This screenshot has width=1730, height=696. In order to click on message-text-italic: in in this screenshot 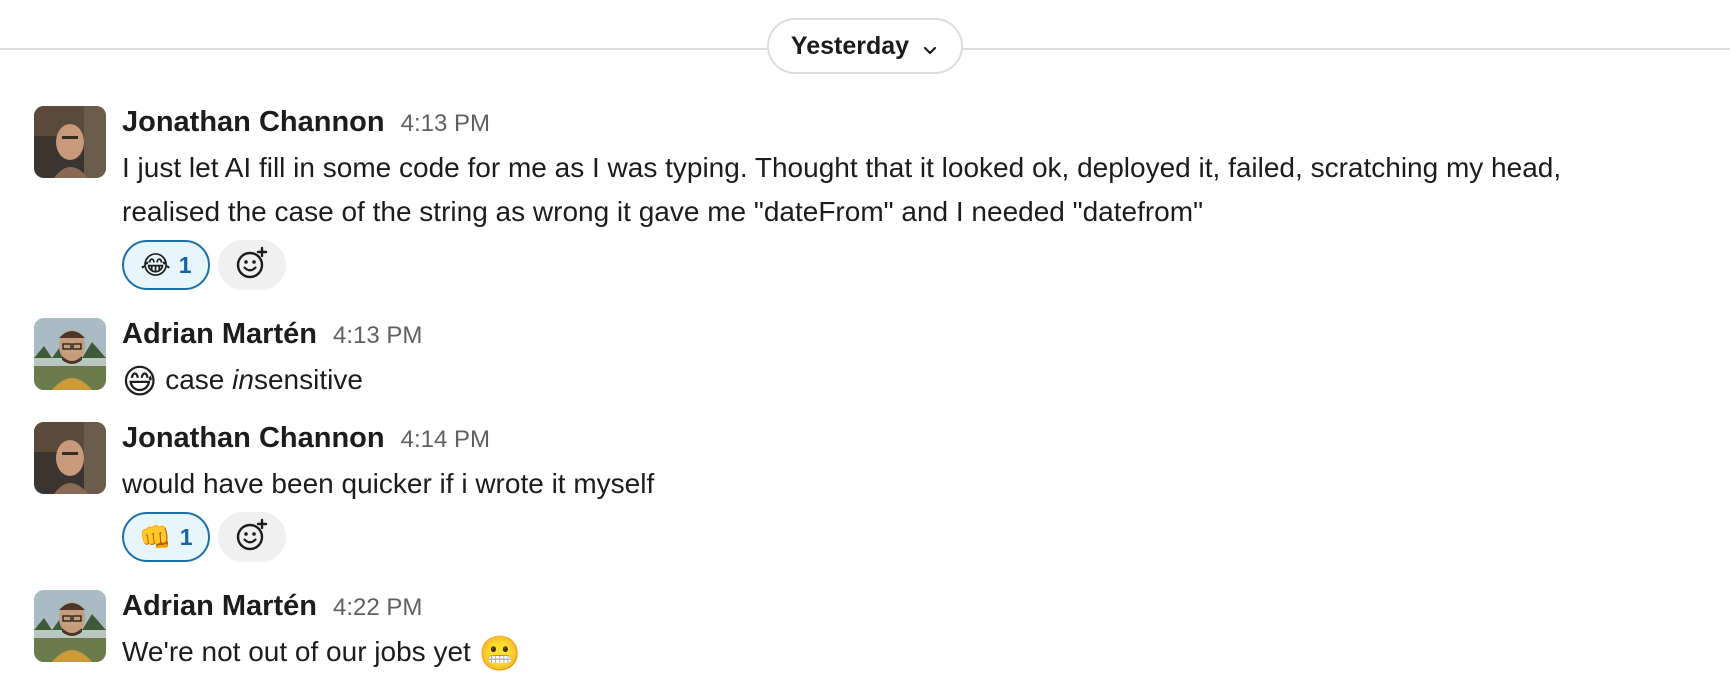, I will do `click(243, 379)`.